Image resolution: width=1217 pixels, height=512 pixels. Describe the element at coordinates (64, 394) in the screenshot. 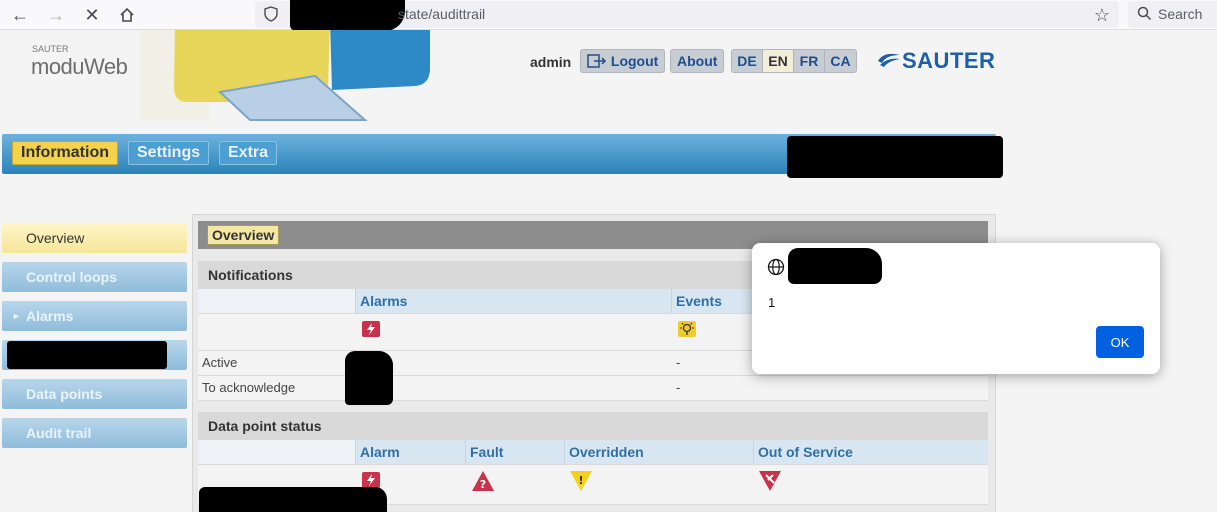

I see `sidebar-item-label: Data points` at that location.